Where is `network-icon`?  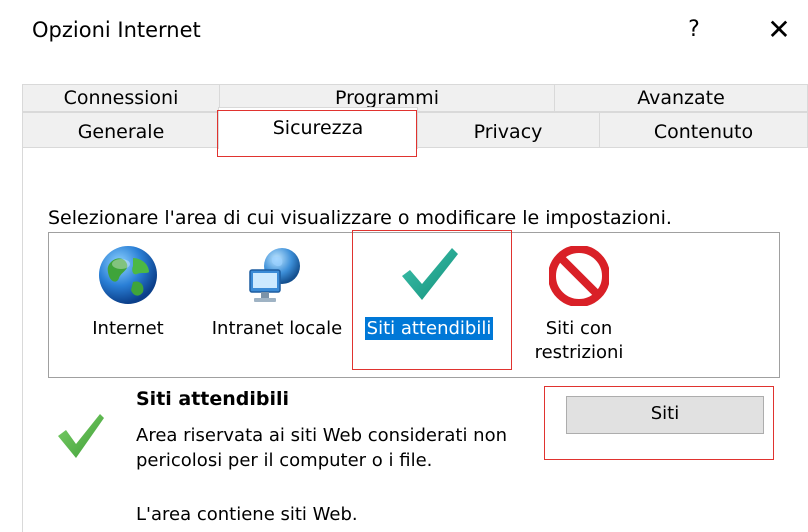
network-icon is located at coordinates (274, 275).